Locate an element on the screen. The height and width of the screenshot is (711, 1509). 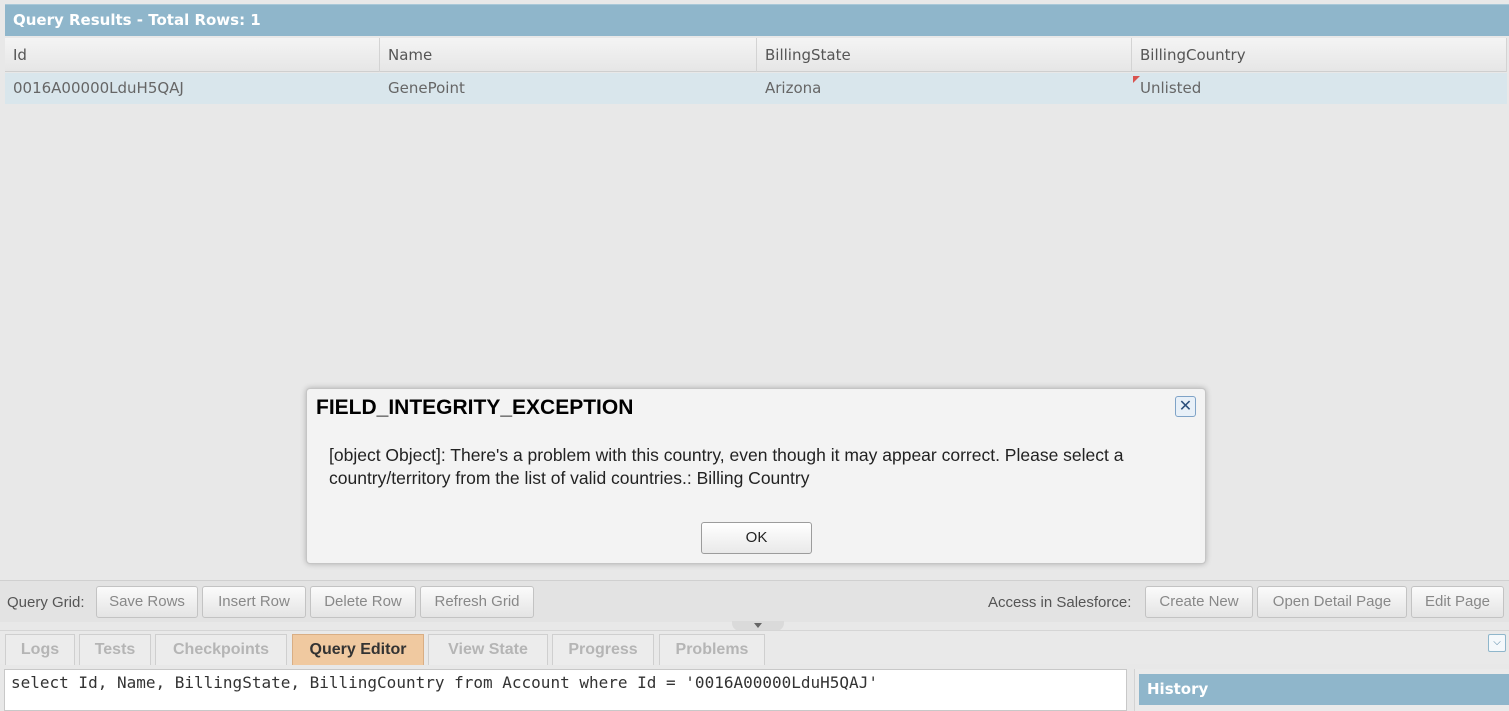
query-results-header: Query Results - Total Rows: 1 is located at coordinates (757, 20).